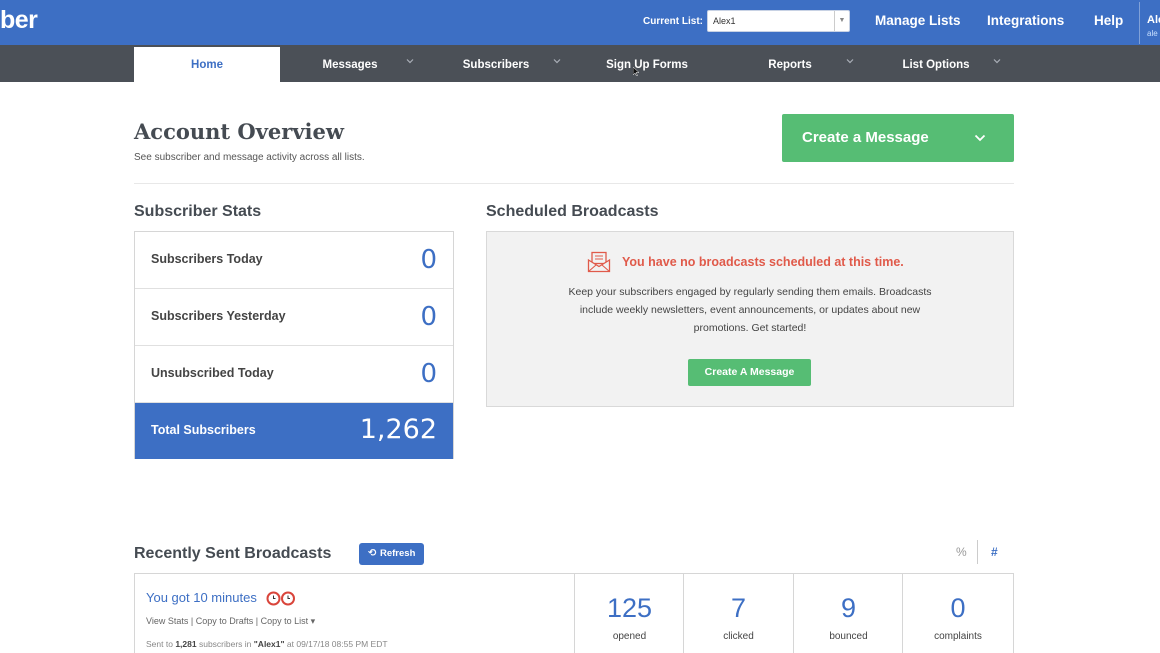  Describe the element at coordinates (848, 608) in the screenshot. I see `metric-value: 9` at that location.